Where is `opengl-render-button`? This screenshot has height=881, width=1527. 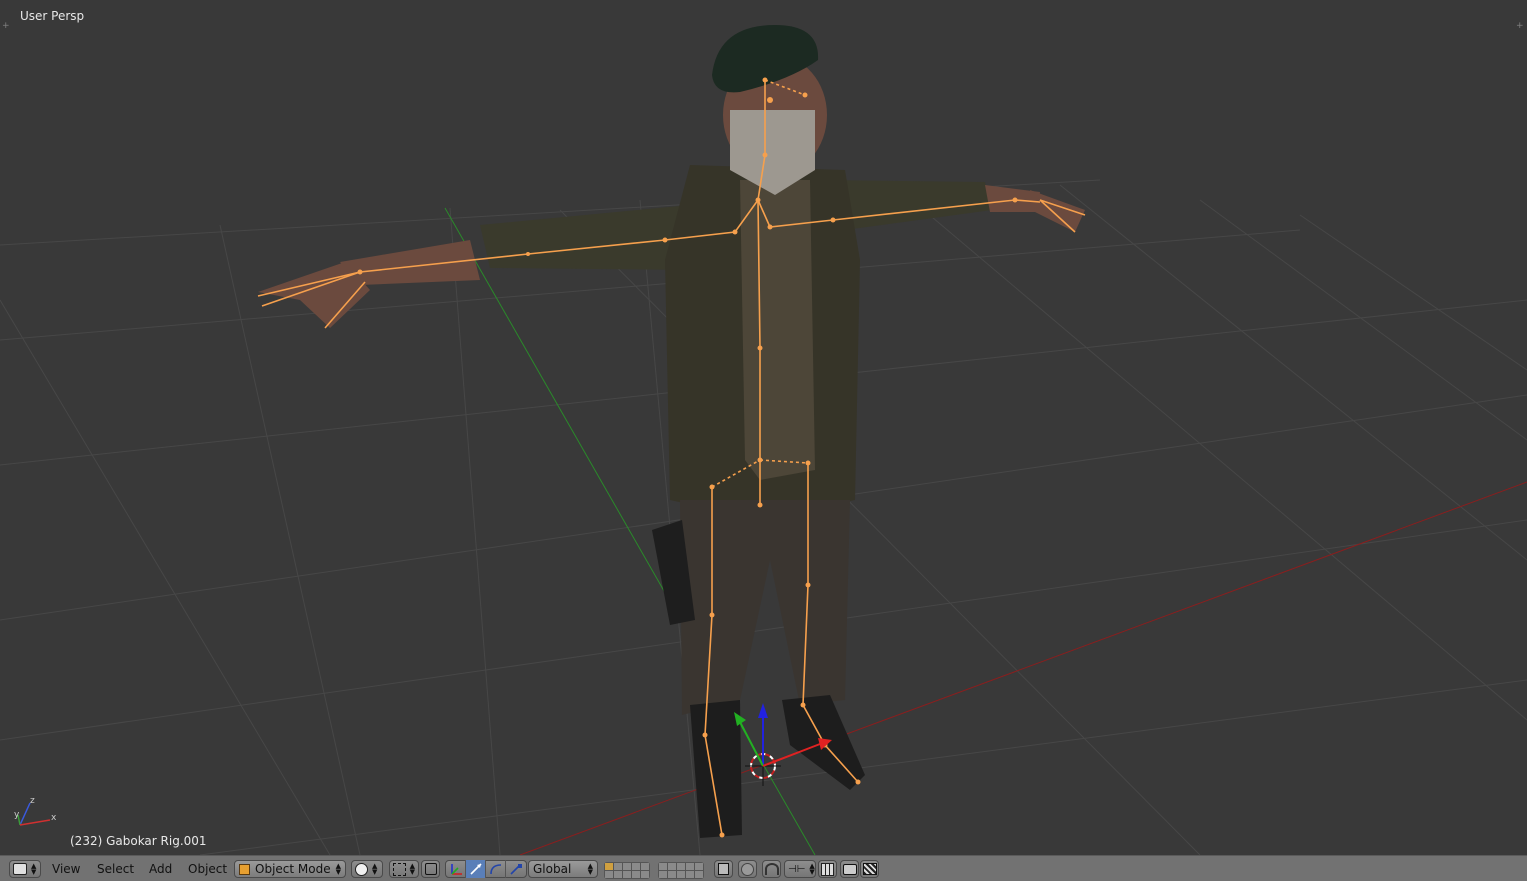 opengl-render-button is located at coordinates (849, 869).